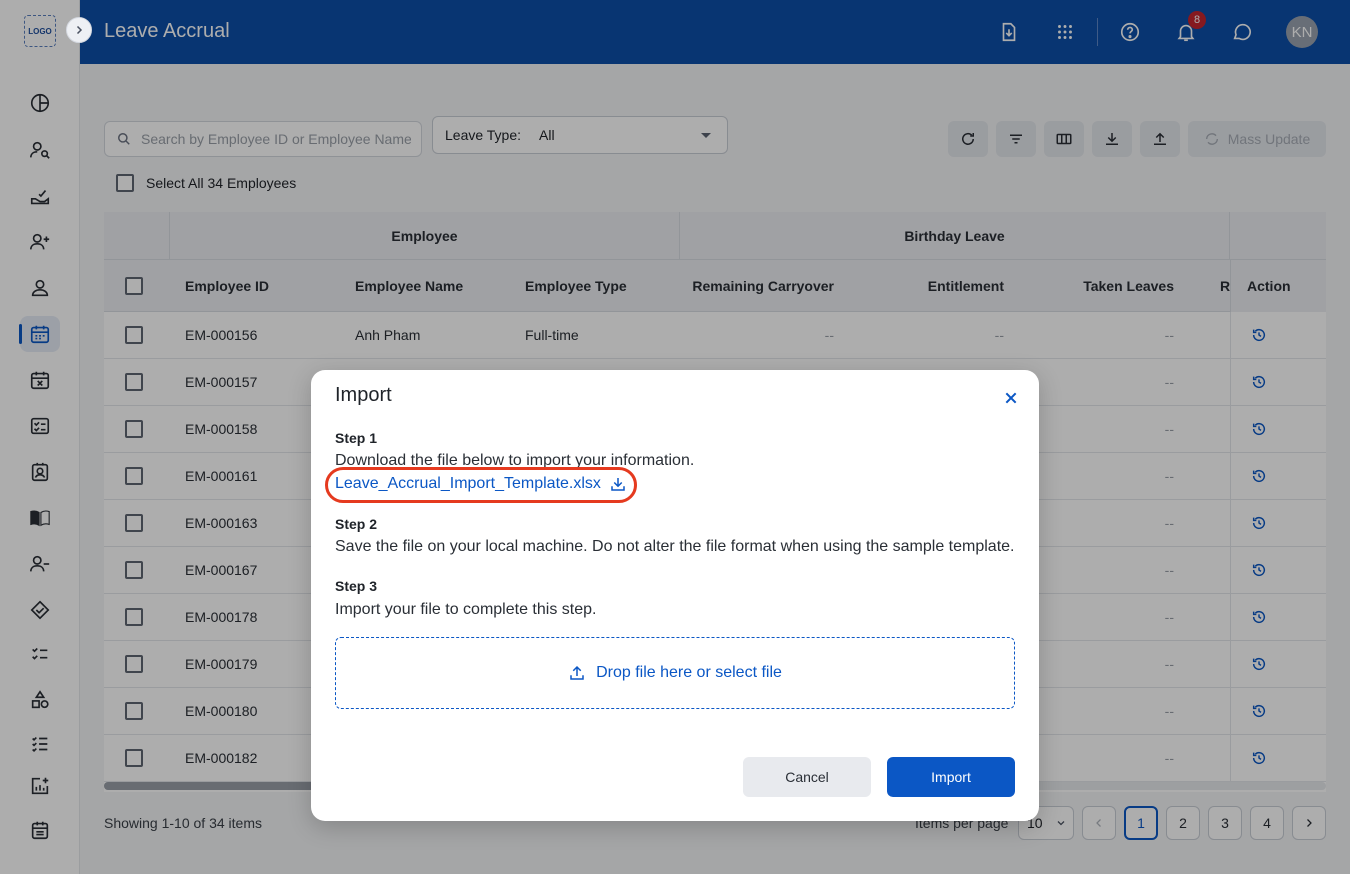  What do you see at coordinates (356, 586) in the screenshot?
I see `step3-heading: Step 3` at bounding box center [356, 586].